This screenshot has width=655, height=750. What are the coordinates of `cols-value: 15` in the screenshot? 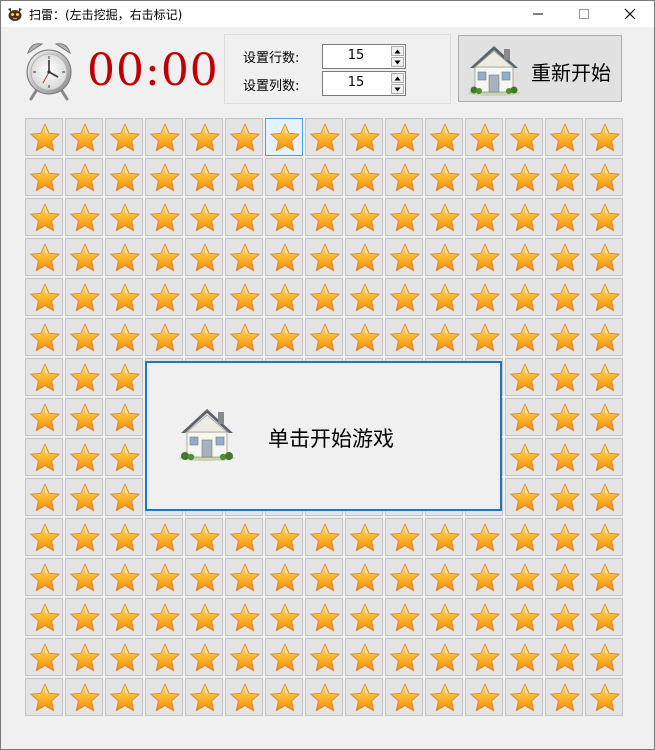 It's located at (356, 82).